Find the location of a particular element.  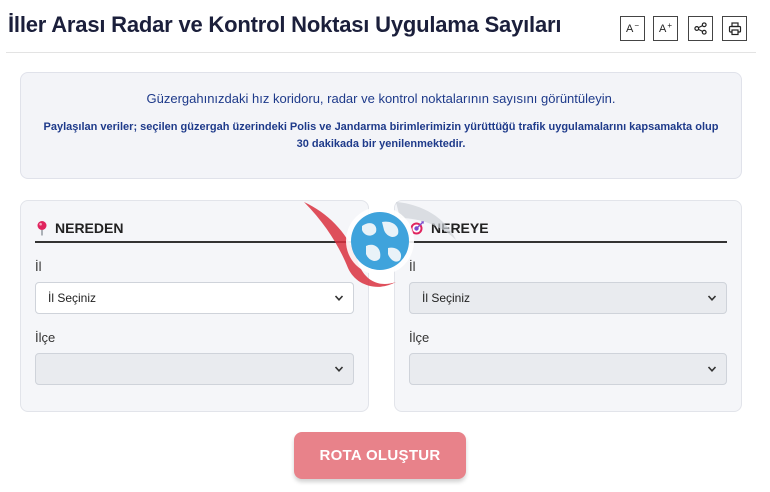

to-panel-header: NEREYE is located at coordinates (568, 229).